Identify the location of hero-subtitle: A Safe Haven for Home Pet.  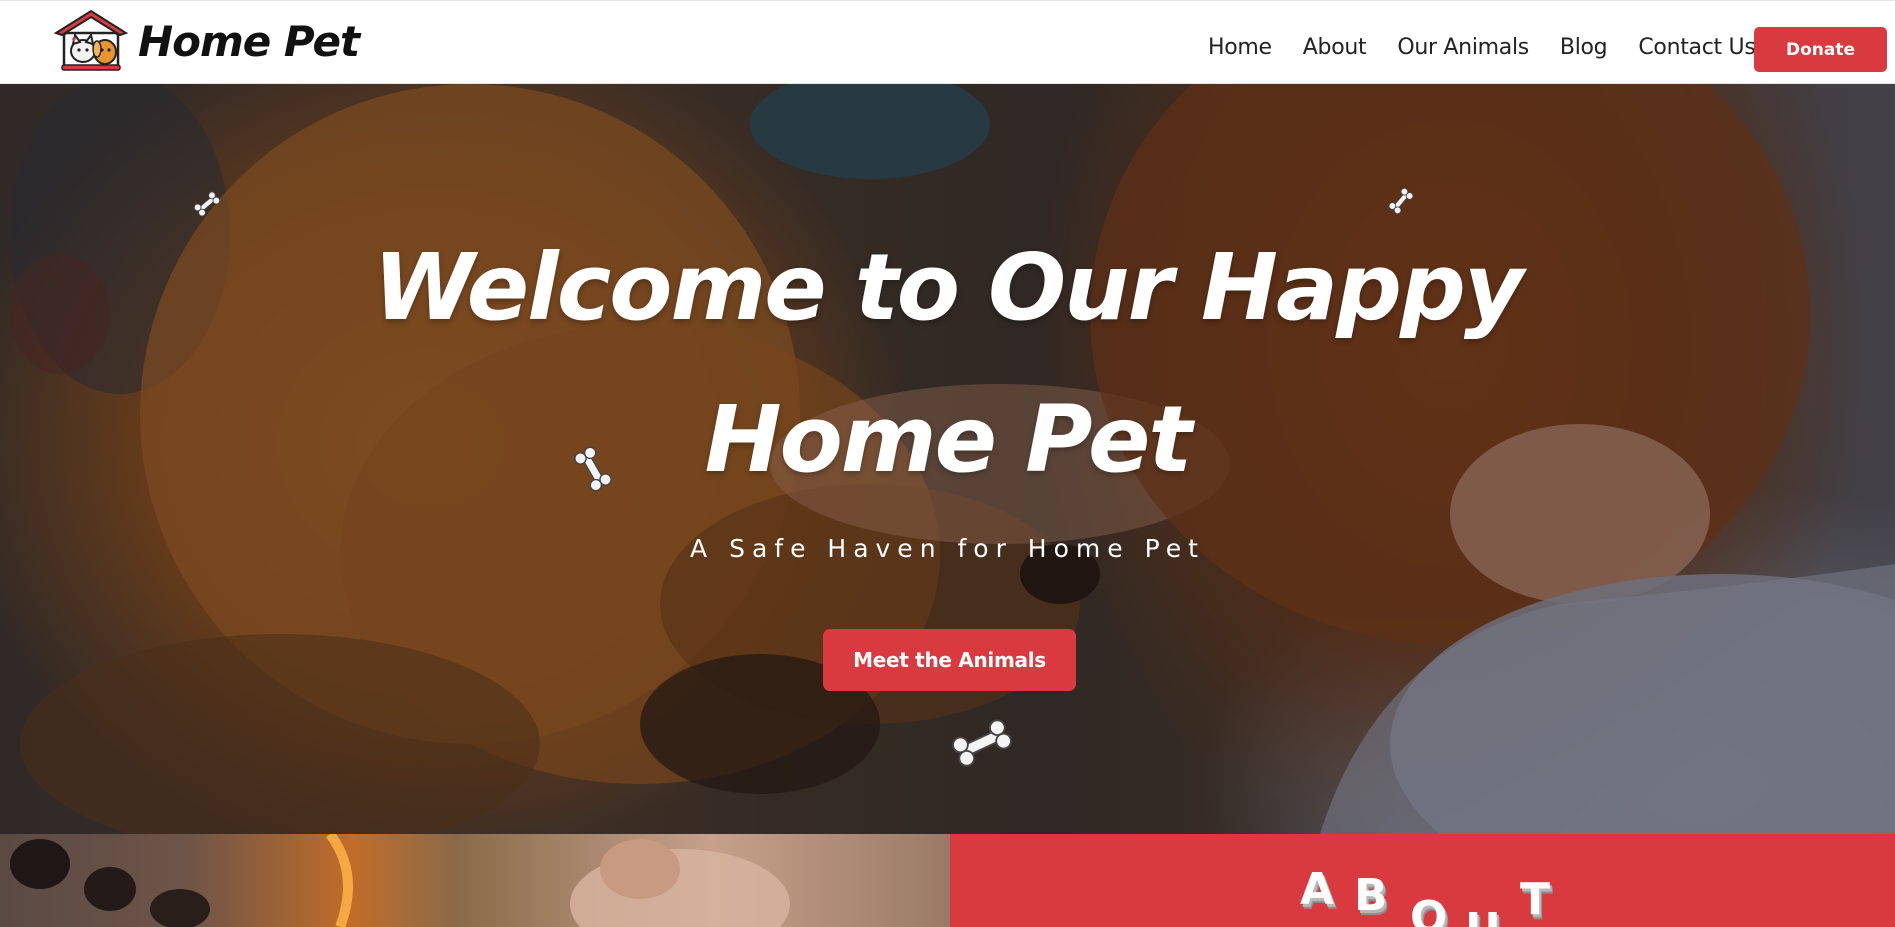
(947, 548).